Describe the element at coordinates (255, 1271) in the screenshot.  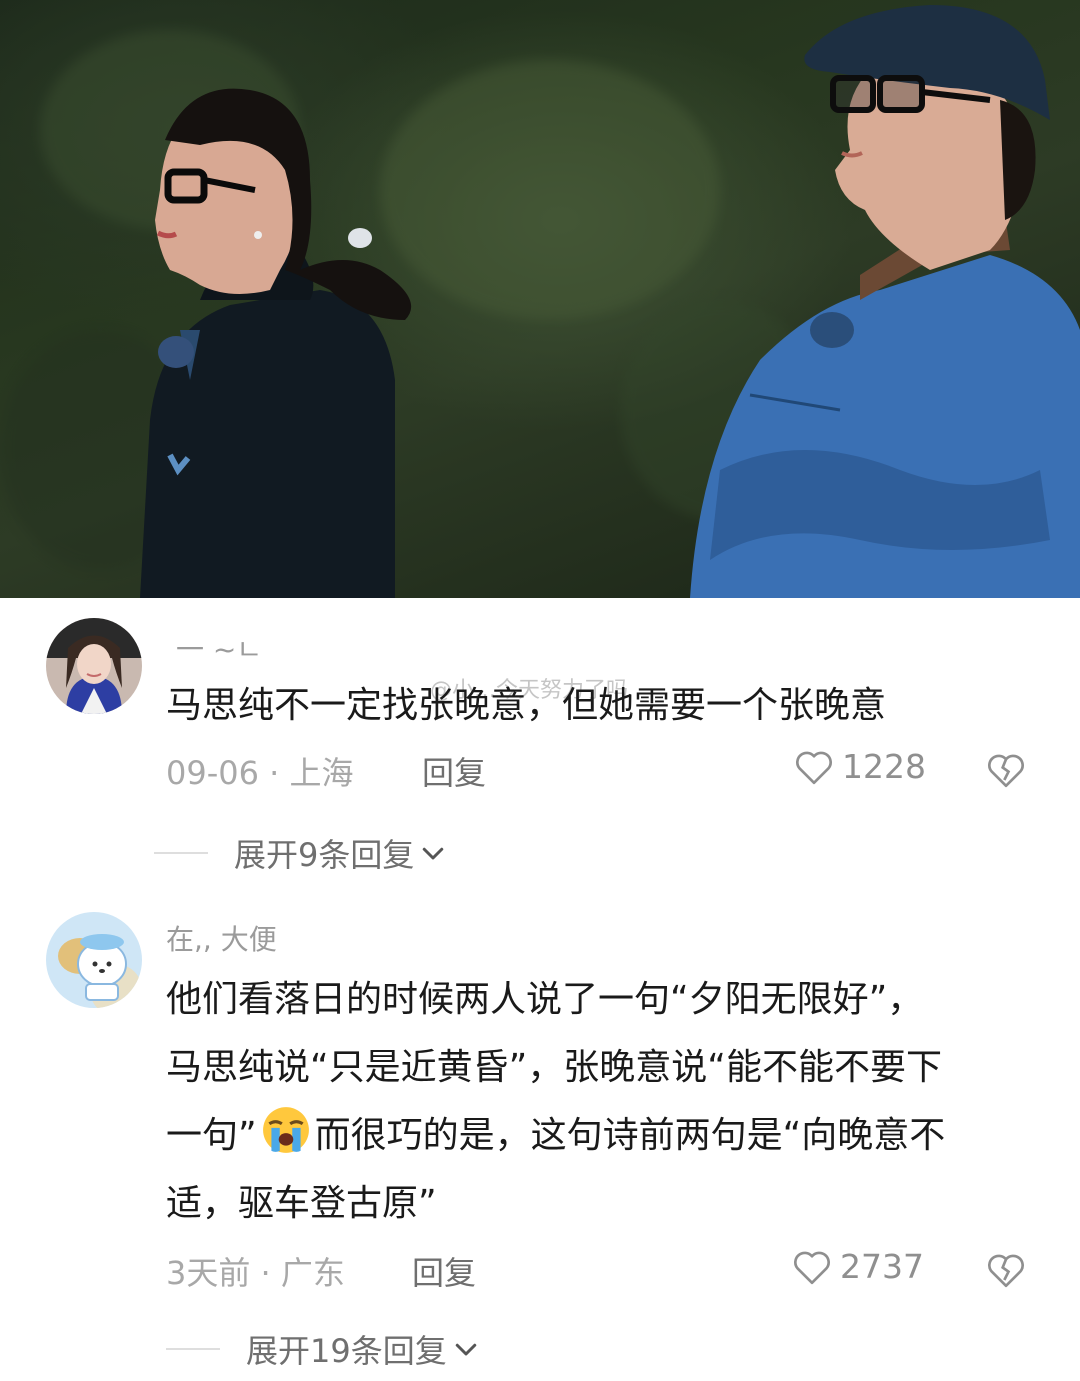
I see `comment-meta: 3天前 · 广东` at that location.